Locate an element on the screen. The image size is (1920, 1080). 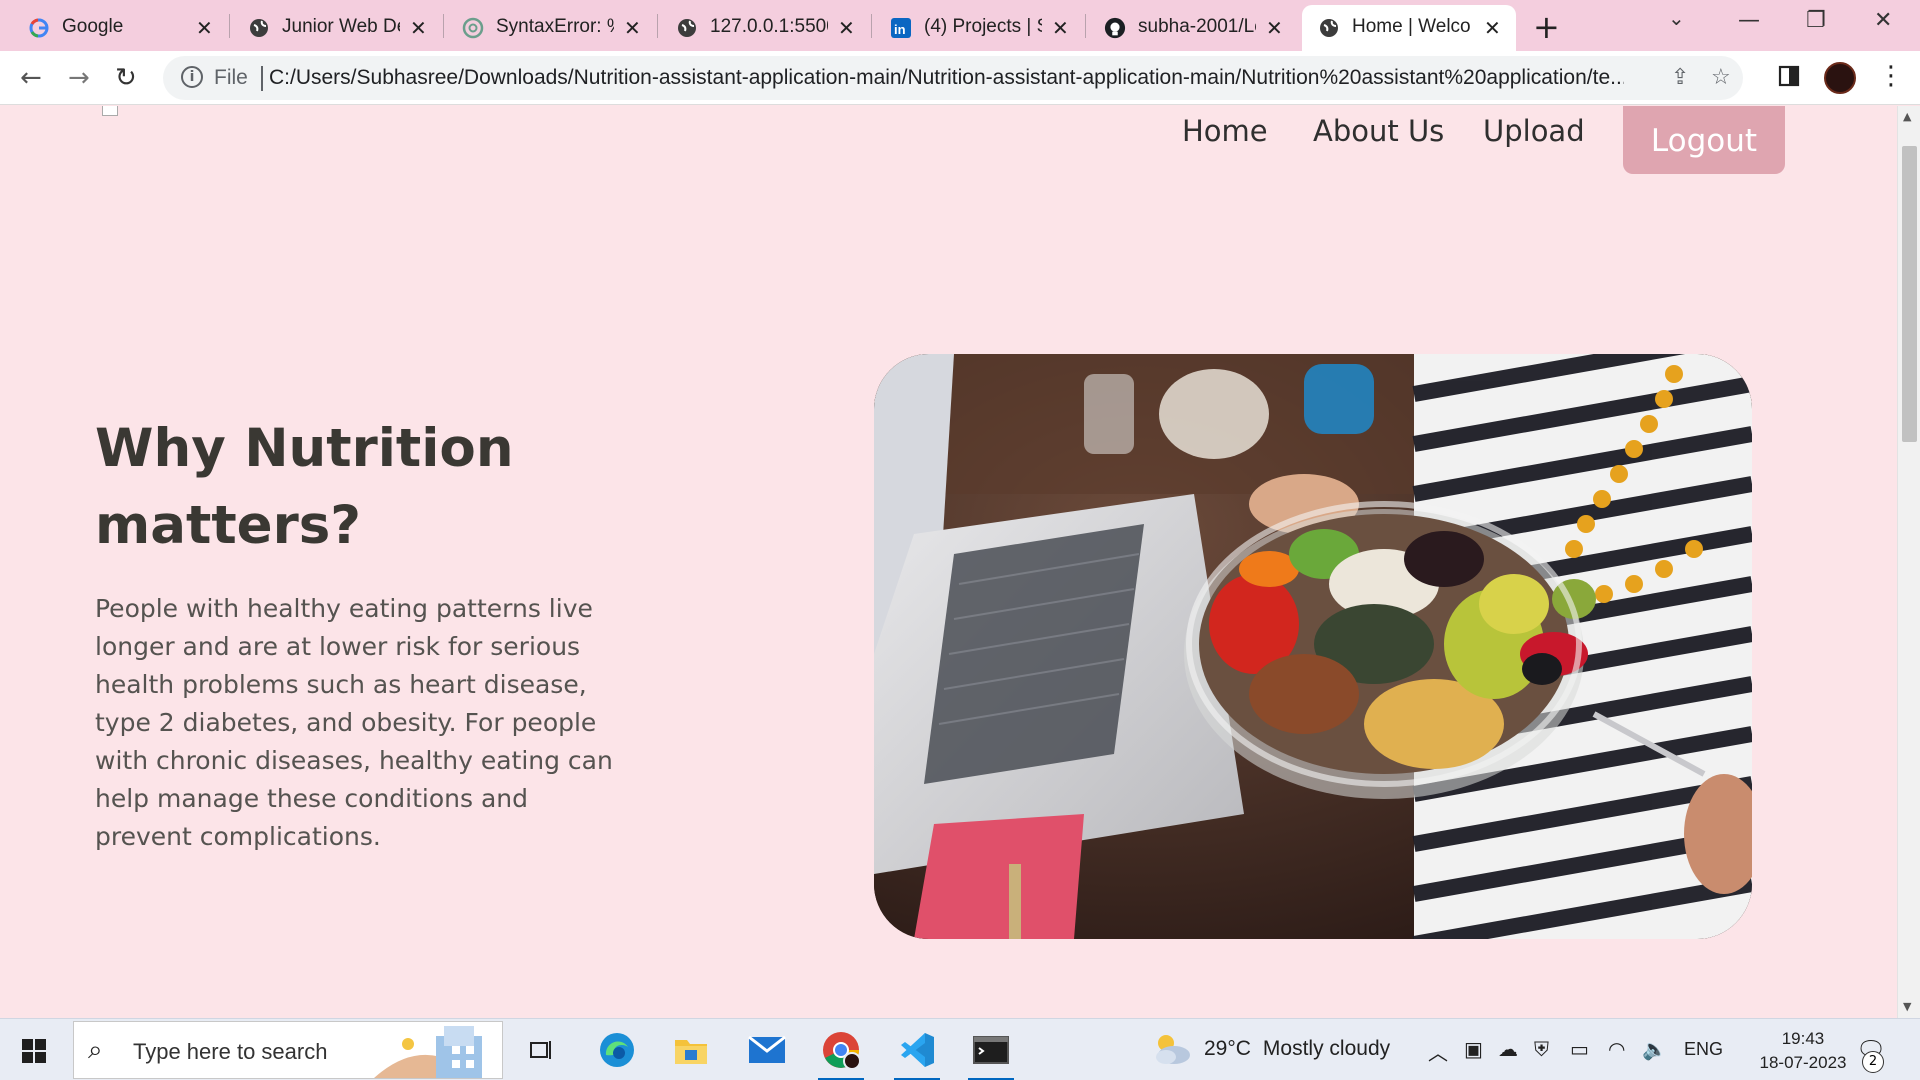
meet-now-icon: ▣ is located at coordinates (1473, 1049).